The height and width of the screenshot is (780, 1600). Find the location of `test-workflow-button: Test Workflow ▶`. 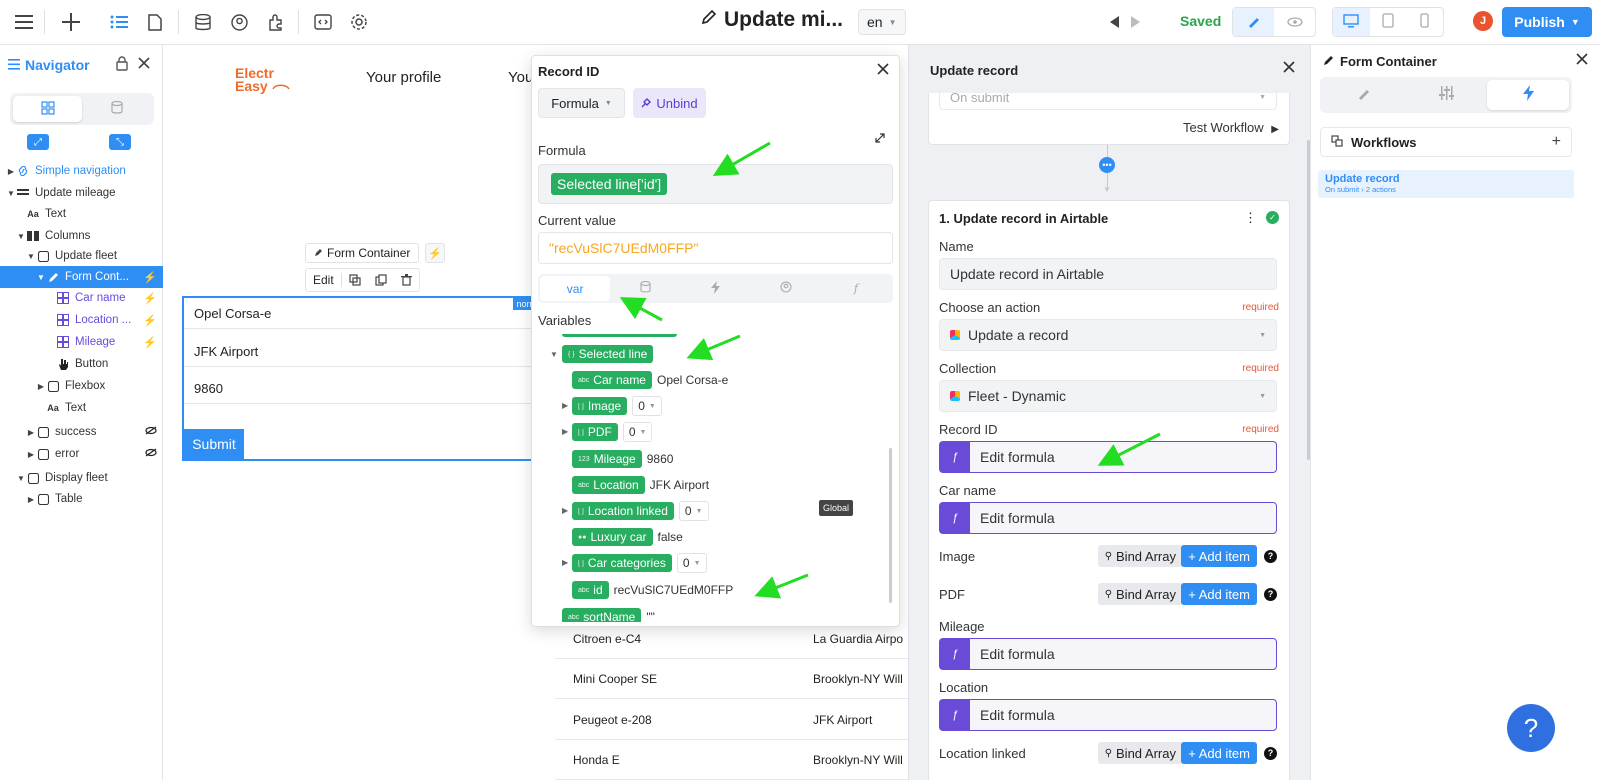

test-workflow-button: Test Workflow ▶ is located at coordinates (1231, 127).